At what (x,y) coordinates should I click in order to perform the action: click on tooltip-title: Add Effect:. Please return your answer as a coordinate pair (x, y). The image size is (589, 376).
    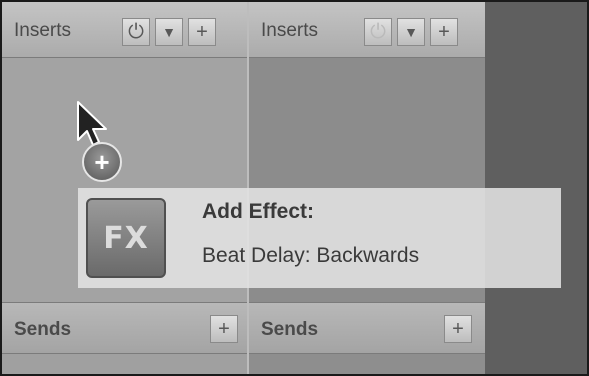
    Looking at the image, I should click on (258, 211).